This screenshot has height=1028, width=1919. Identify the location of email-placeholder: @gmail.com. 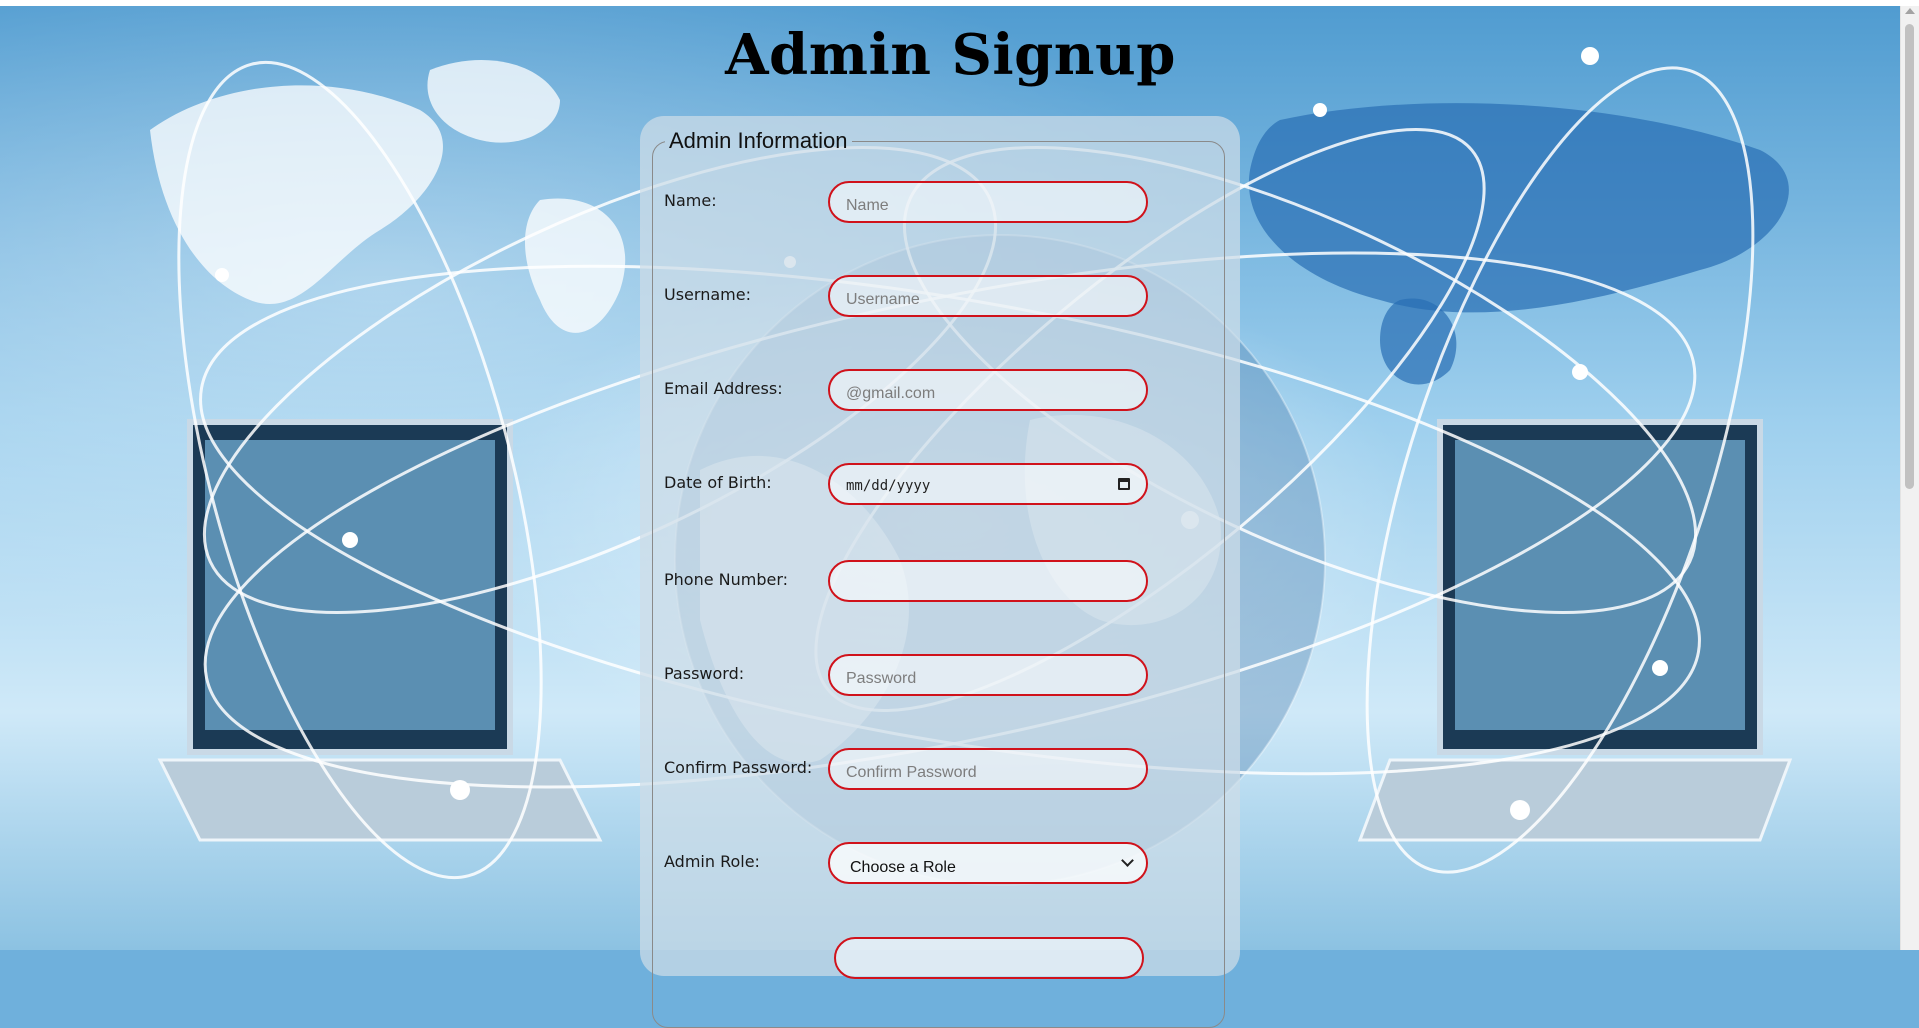
(891, 393).